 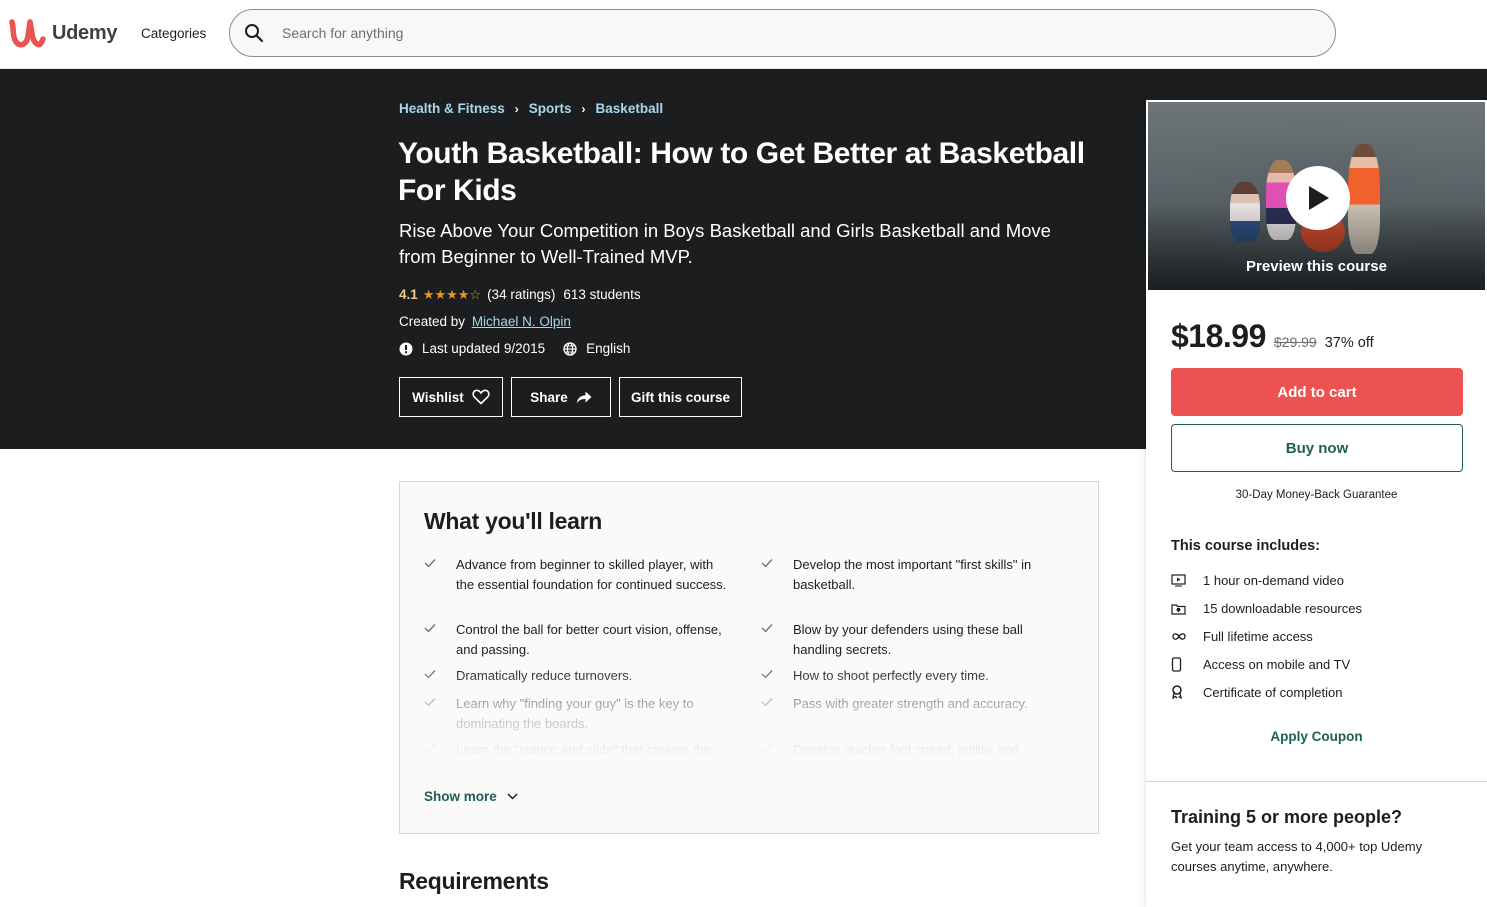 I want to click on learn-item: How to shoot perfectly every time., so click(x=916, y=676).